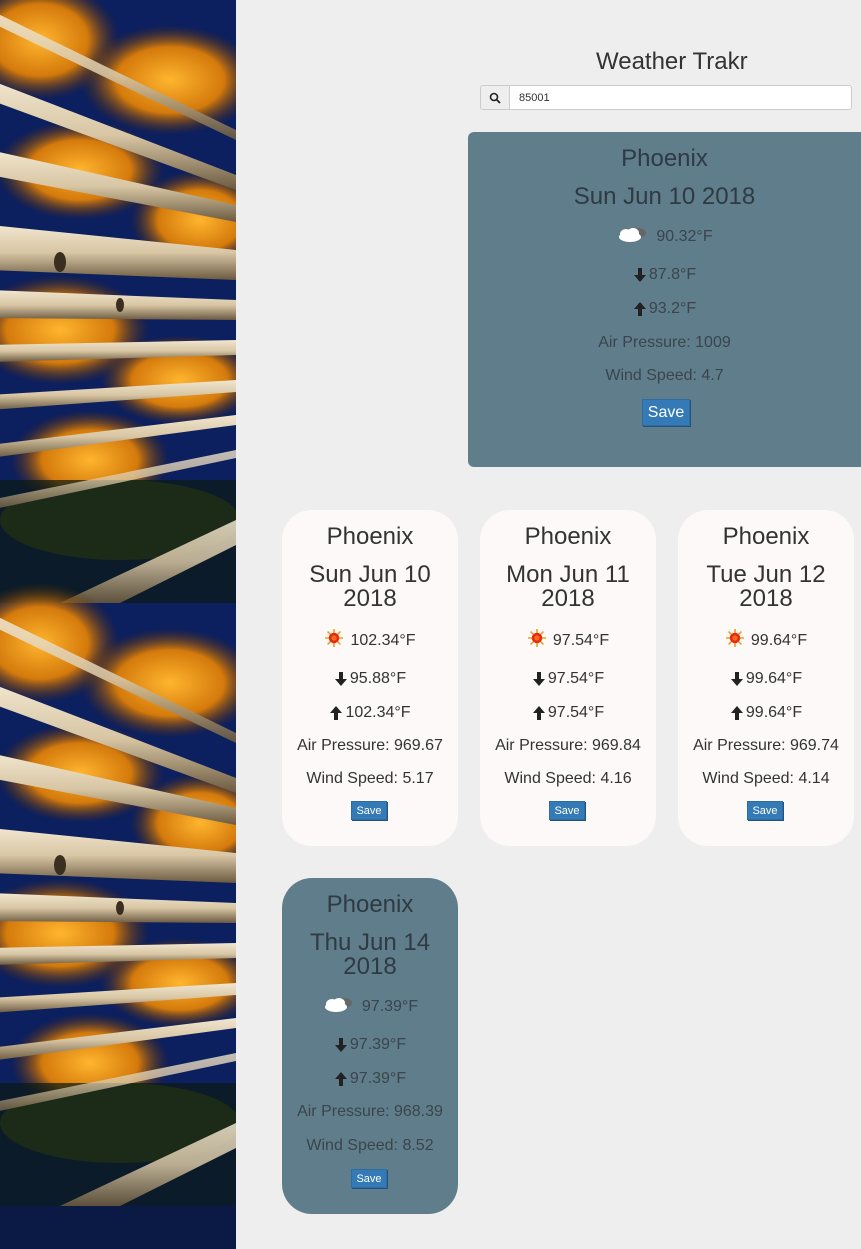  What do you see at coordinates (568, 745) in the screenshot?
I see `air-pressure: Air Pressure: 969.84` at bounding box center [568, 745].